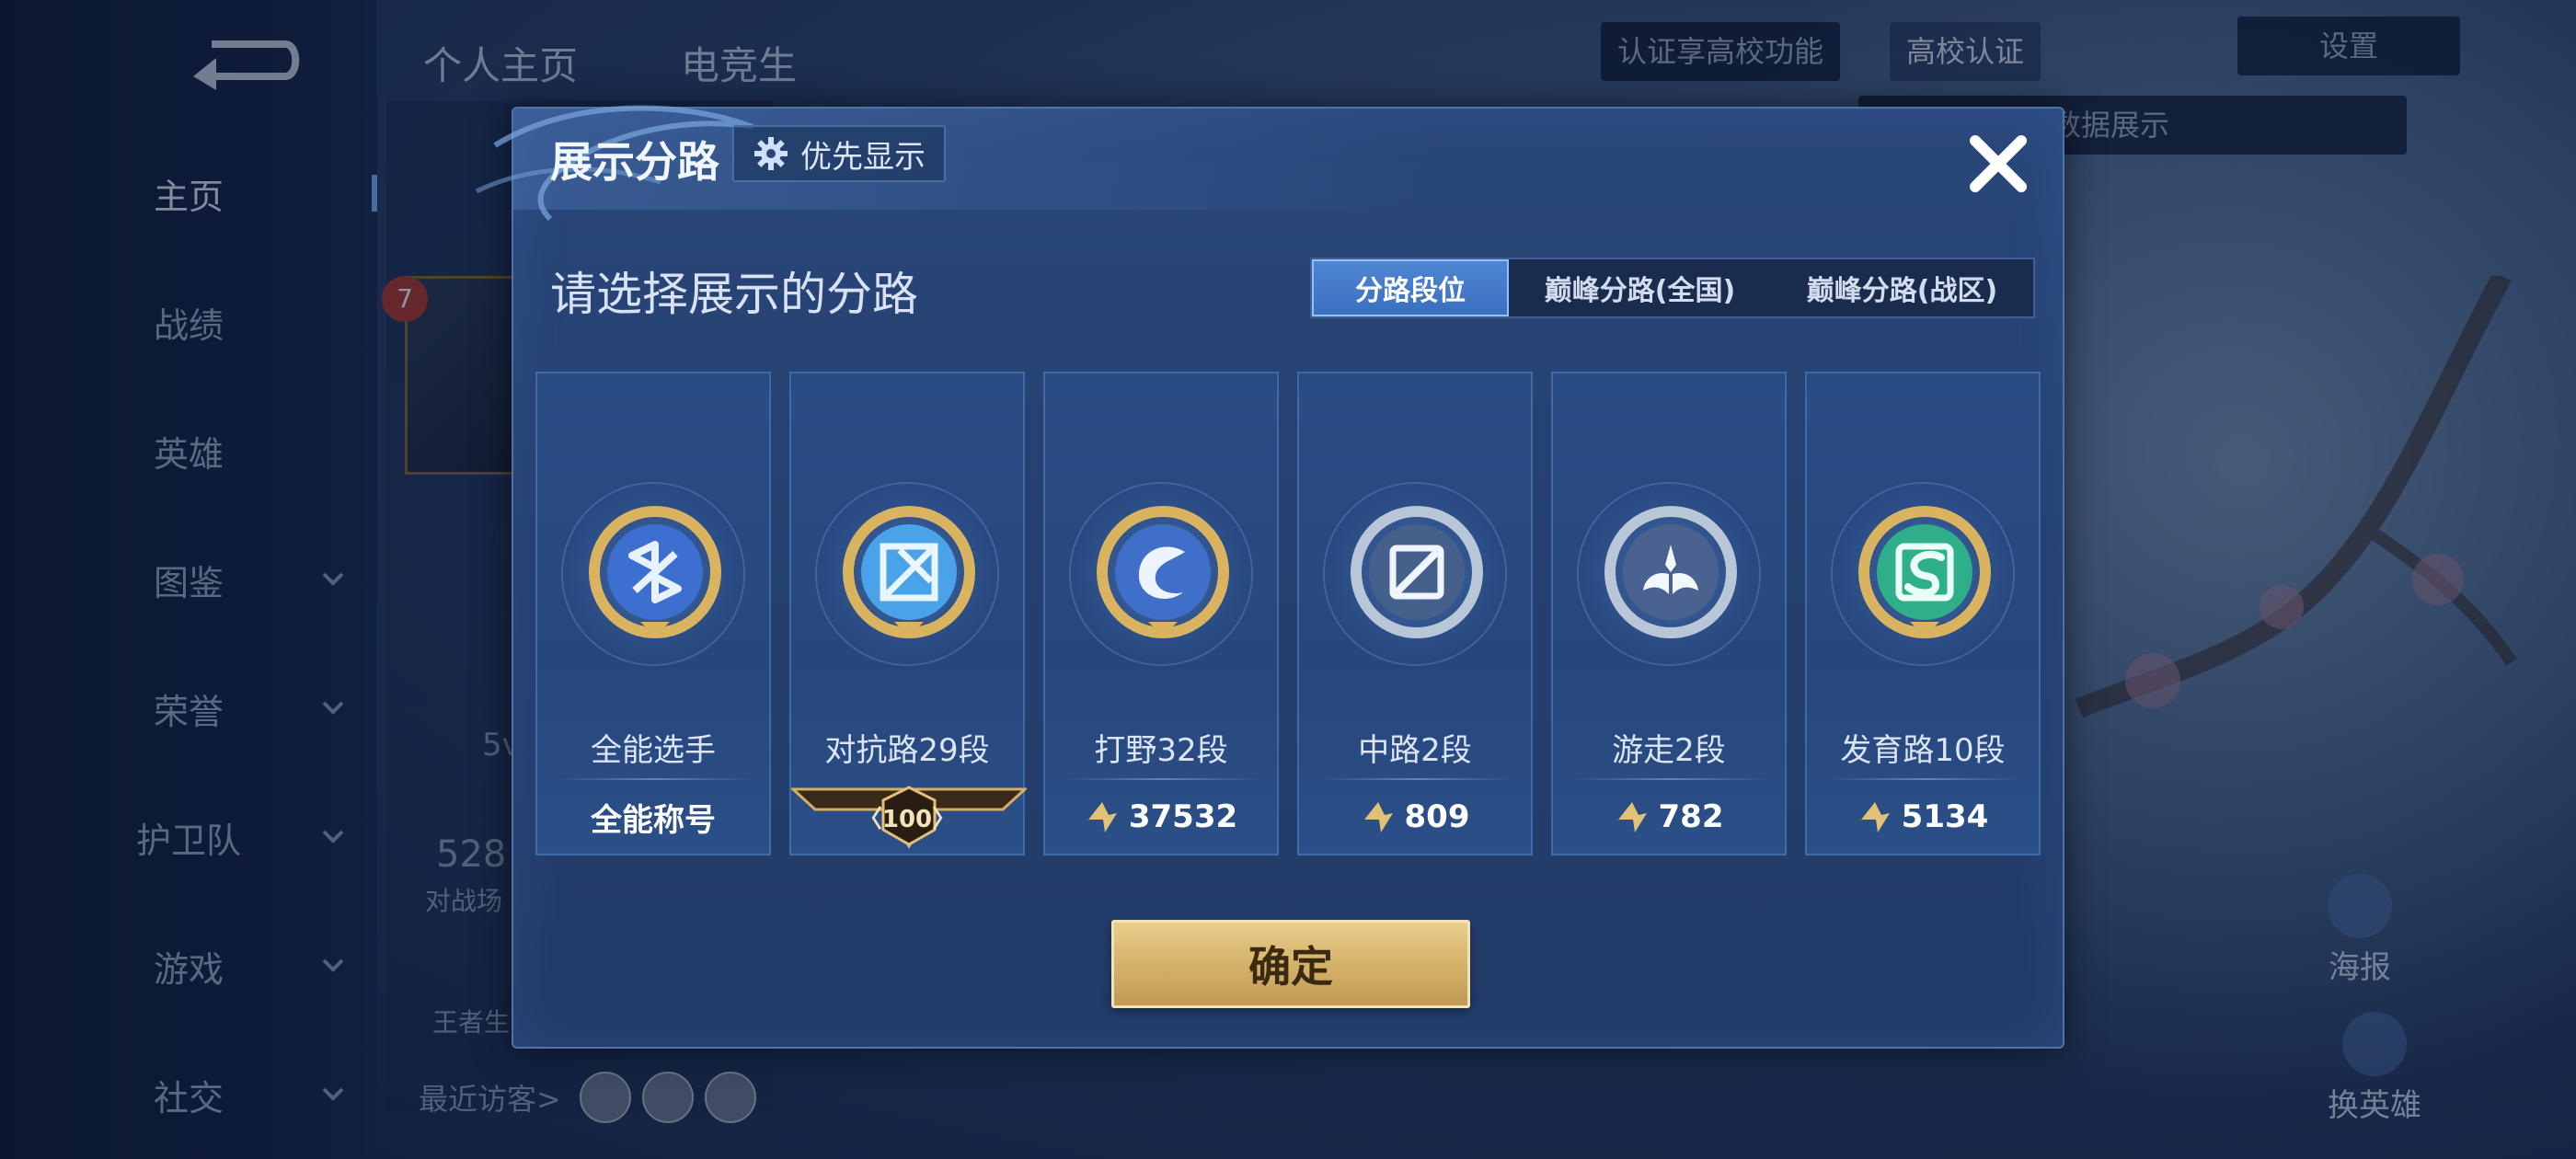  What do you see at coordinates (653, 820) in the screenshot?
I see `title-text: 全能称号` at bounding box center [653, 820].